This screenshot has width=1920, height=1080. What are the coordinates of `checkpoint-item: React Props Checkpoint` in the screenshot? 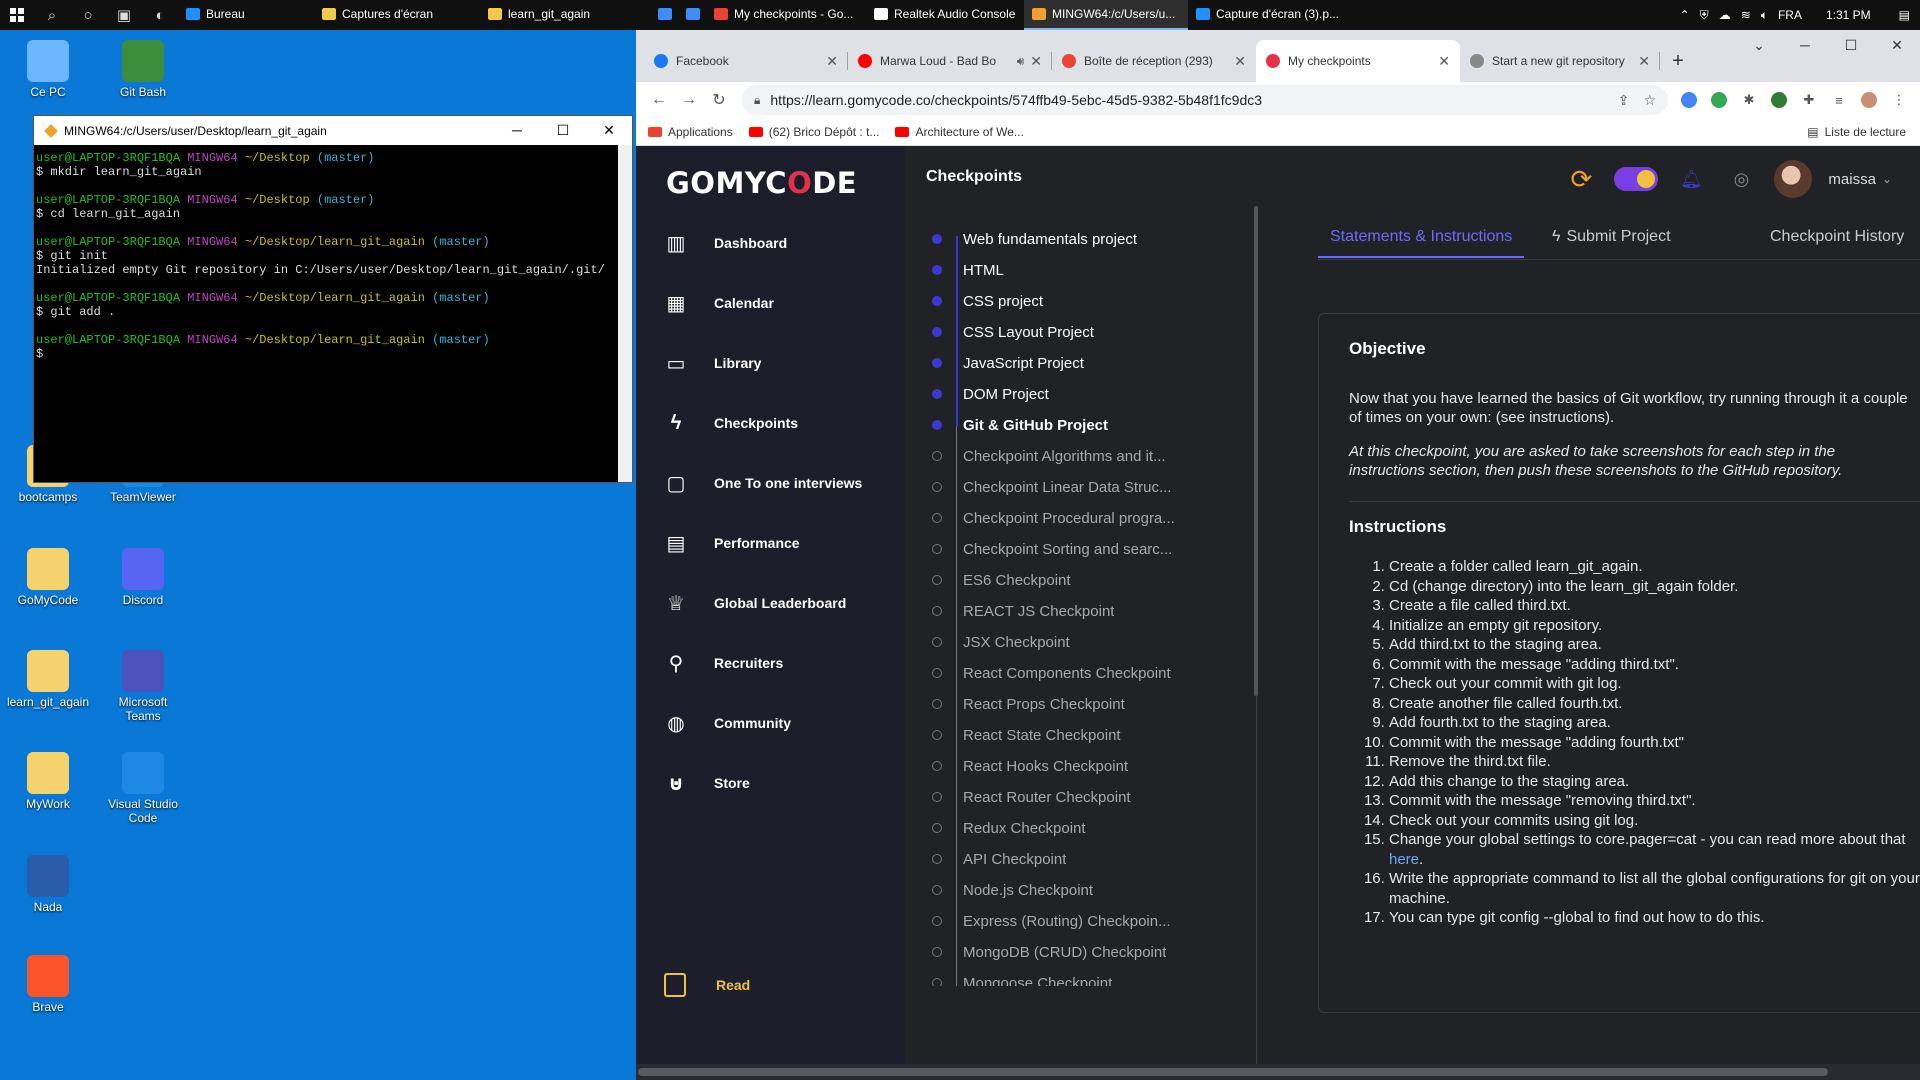 It's located at (1081, 704).